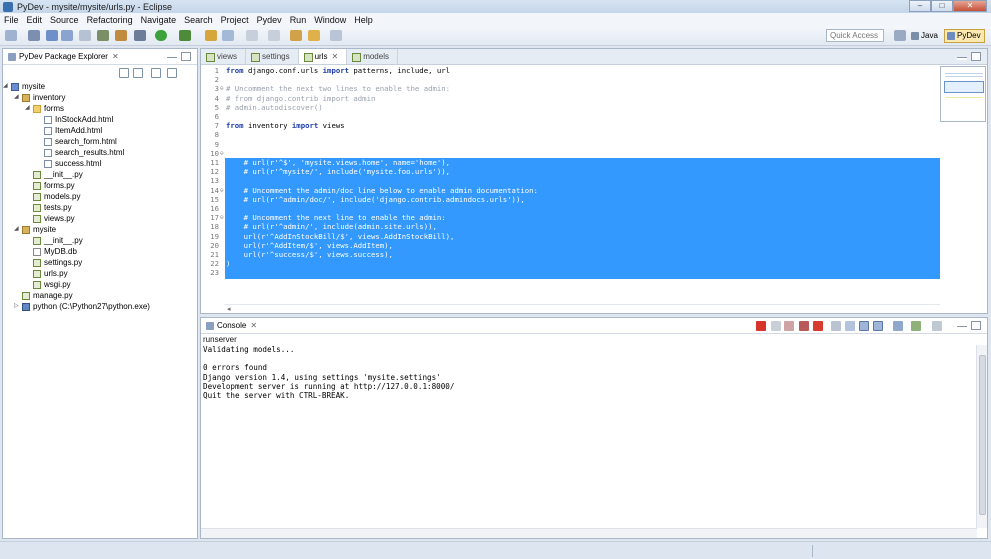  Describe the element at coordinates (963, 94) in the screenshot. I see `editor-minimap` at that location.